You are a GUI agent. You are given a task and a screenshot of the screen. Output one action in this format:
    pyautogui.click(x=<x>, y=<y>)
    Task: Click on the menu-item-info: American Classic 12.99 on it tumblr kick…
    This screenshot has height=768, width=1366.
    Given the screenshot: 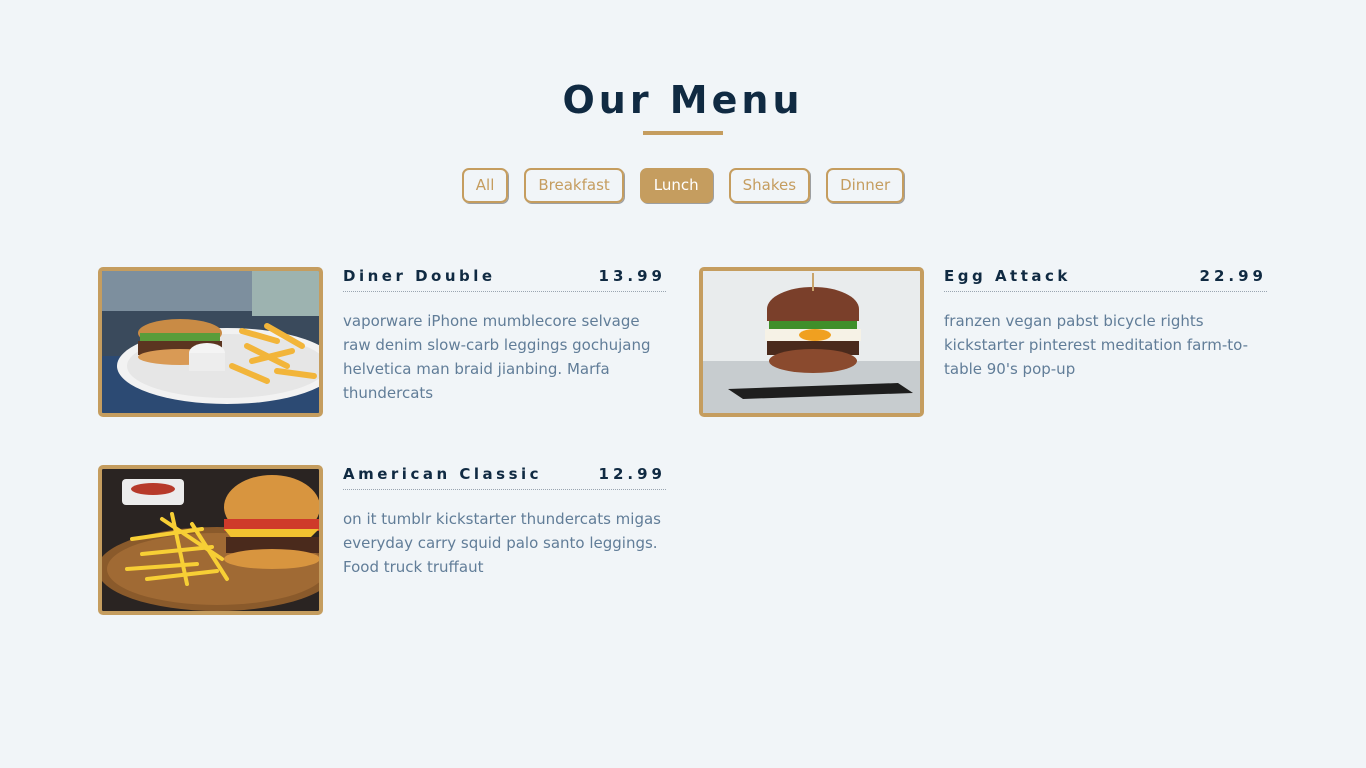 What is the action you would take?
    pyautogui.click(x=504, y=522)
    